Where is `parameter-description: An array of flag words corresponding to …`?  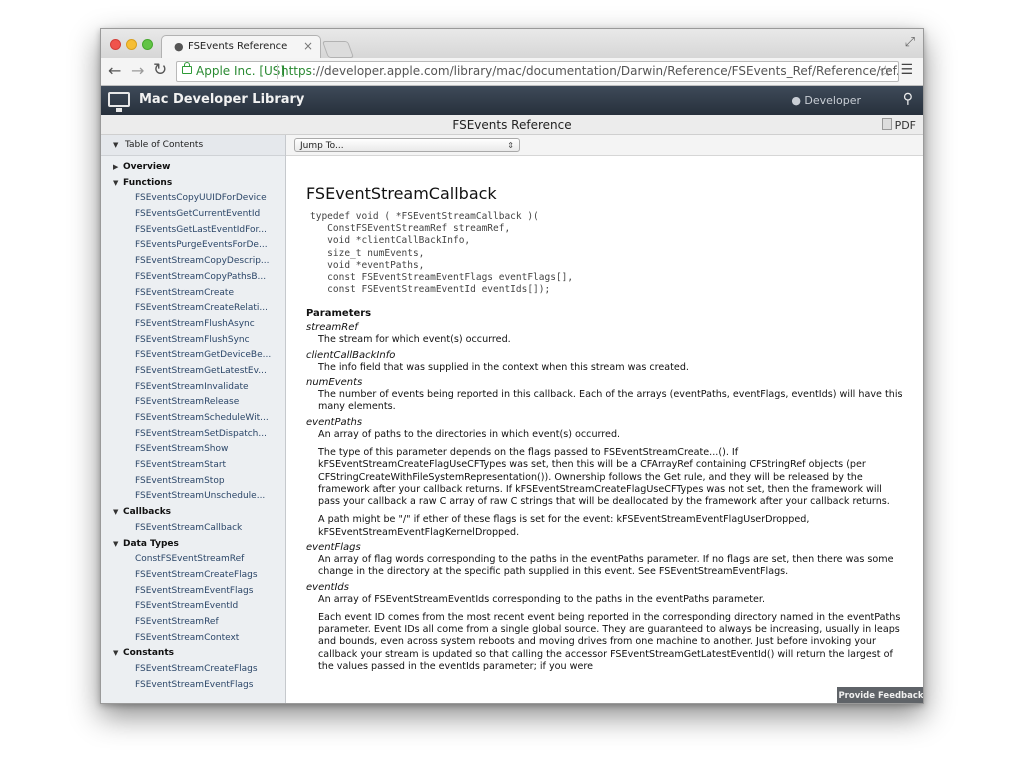
parameter-description: An array of flag words corresponding to … is located at coordinates (606, 565).